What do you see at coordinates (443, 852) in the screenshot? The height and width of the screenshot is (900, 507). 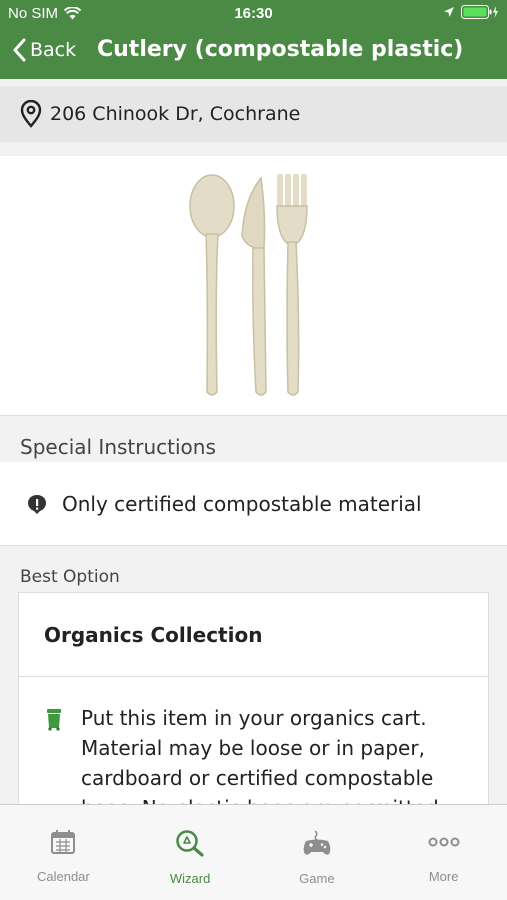 I see `tab-more: More` at bounding box center [443, 852].